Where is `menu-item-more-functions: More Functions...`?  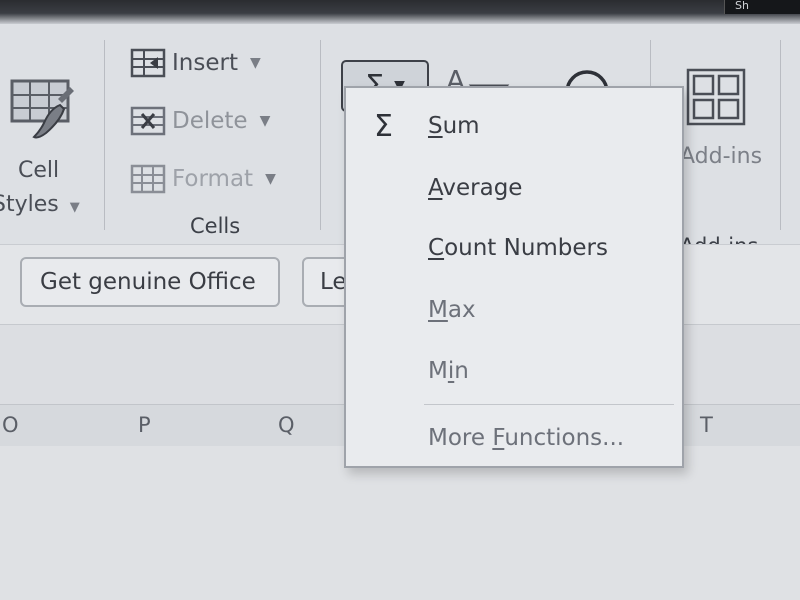
menu-item-more-functions: More Functions... is located at coordinates (514, 438).